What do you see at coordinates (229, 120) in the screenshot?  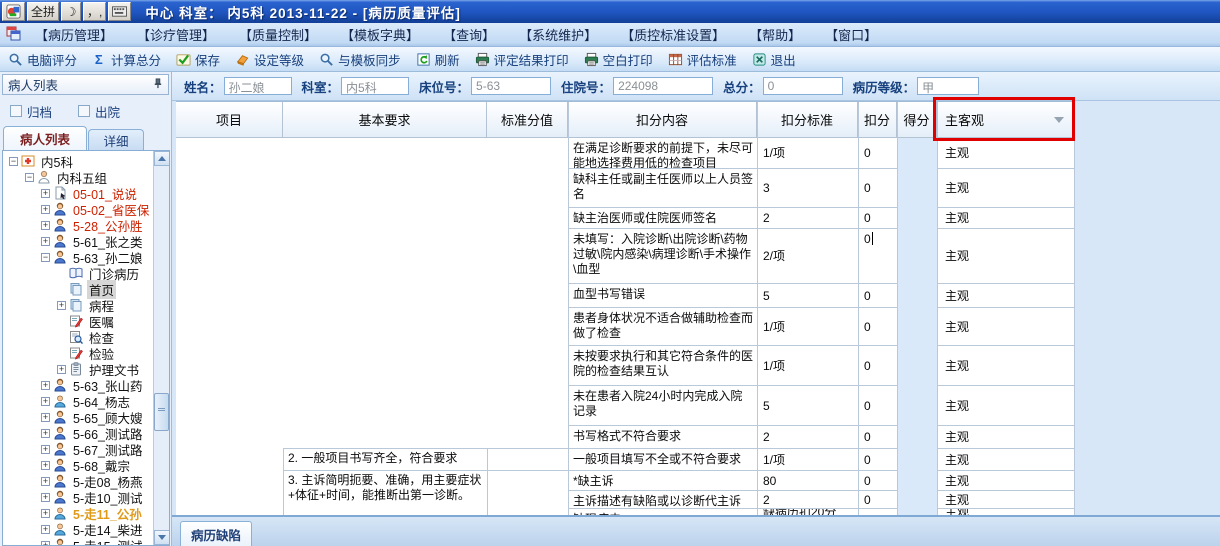 I see `column-header-0: 项目` at bounding box center [229, 120].